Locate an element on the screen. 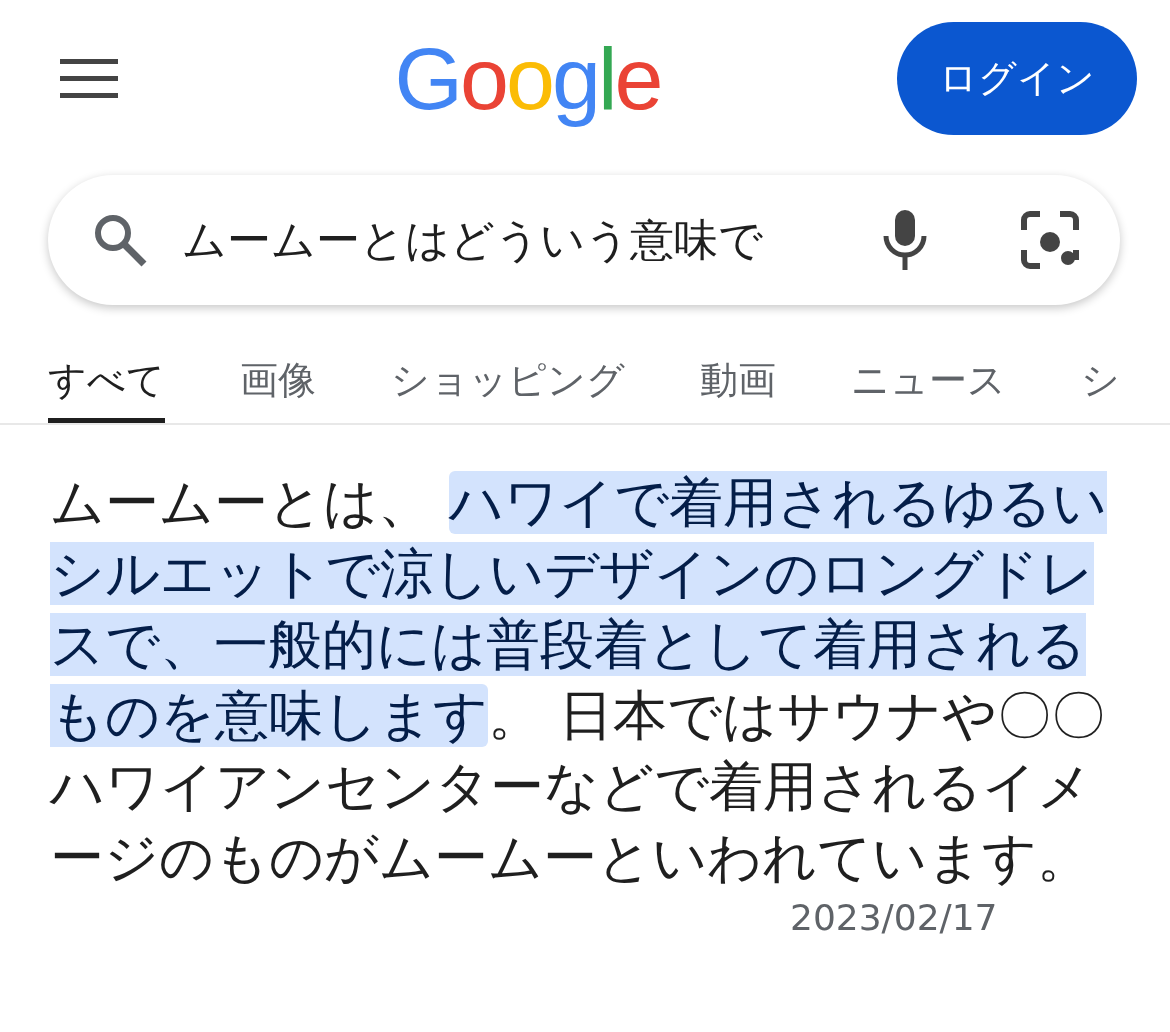 The height and width of the screenshot is (1032, 1170). date-text: 2023/02/17 is located at coordinates (894, 918).